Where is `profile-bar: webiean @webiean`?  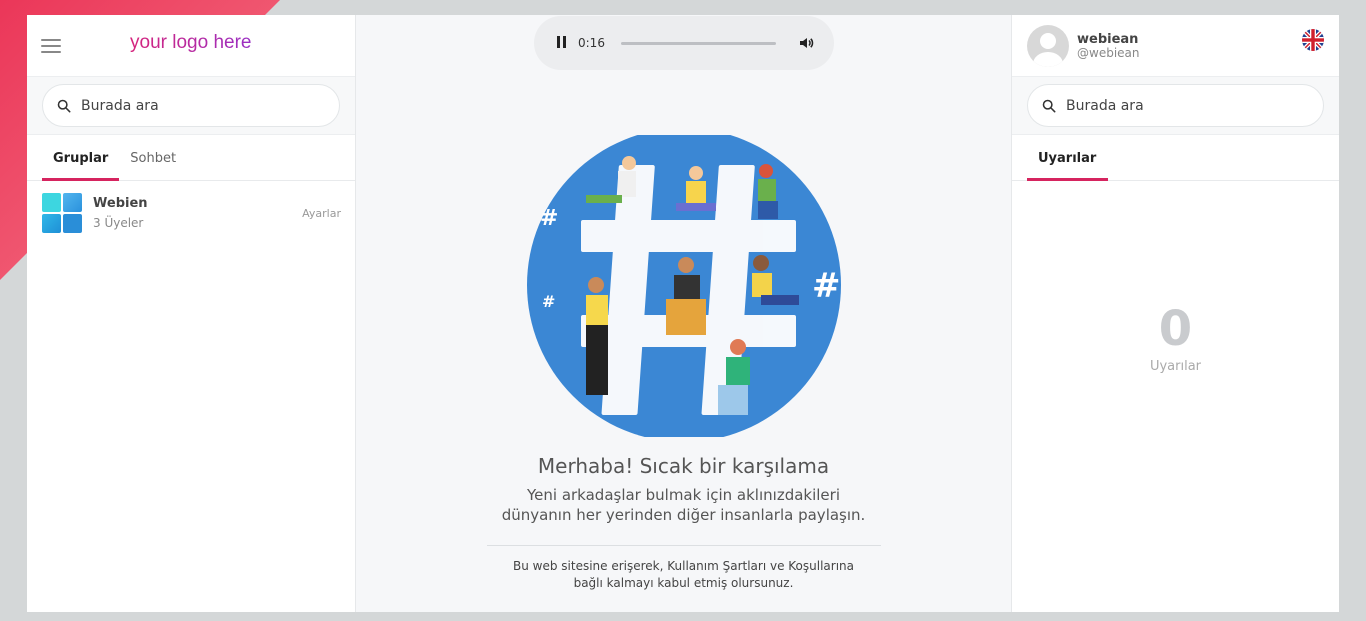 profile-bar: webiean @webiean is located at coordinates (1175, 45).